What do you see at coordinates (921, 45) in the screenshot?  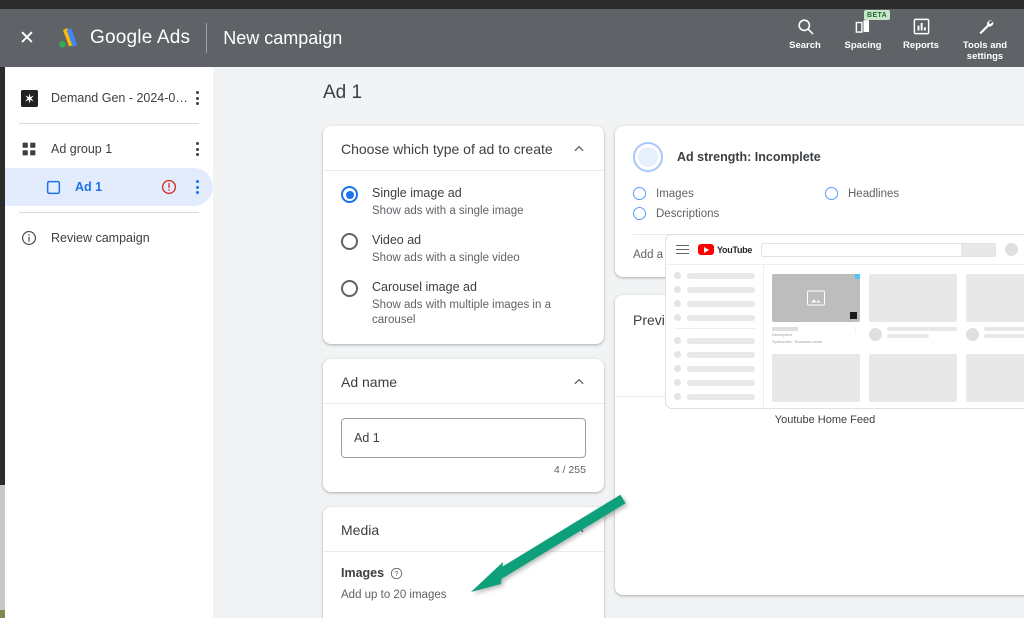 I see `reports-action-label: Reports` at bounding box center [921, 45].